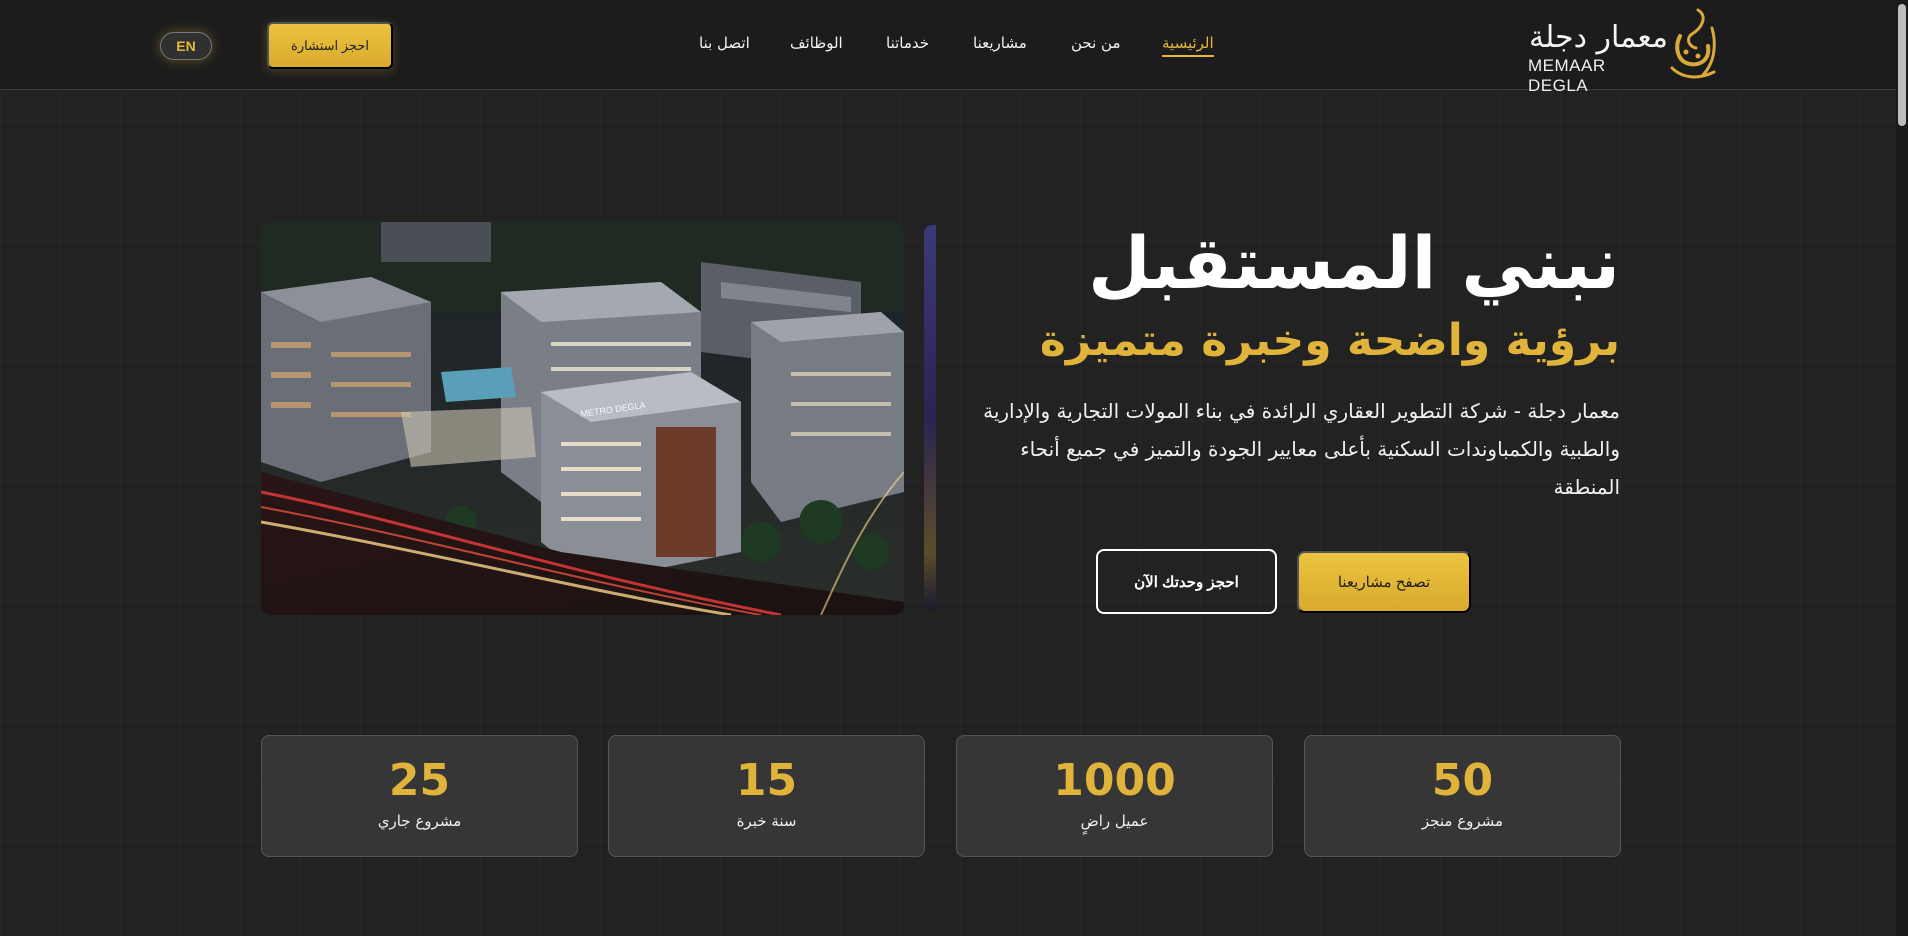  I want to click on stat-label: مشروع جاري, so click(419, 821).